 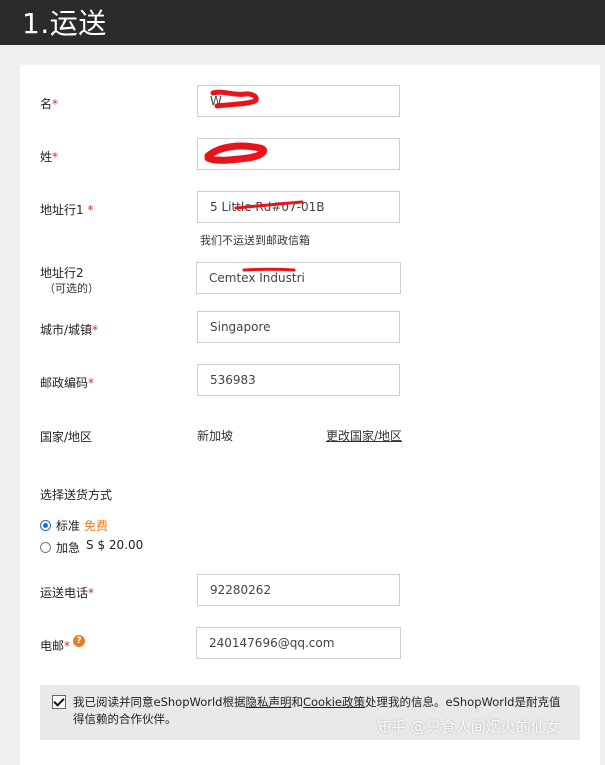 I want to click on postal-code-label: 邮政编码*, so click(x=67, y=383).